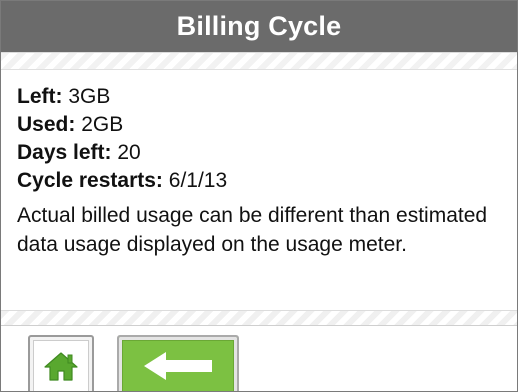 Image resolution: width=518 pixels, height=392 pixels. What do you see at coordinates (61, 366) in the screenshot?
I see `home-icon` at bounding box center [61, 366].